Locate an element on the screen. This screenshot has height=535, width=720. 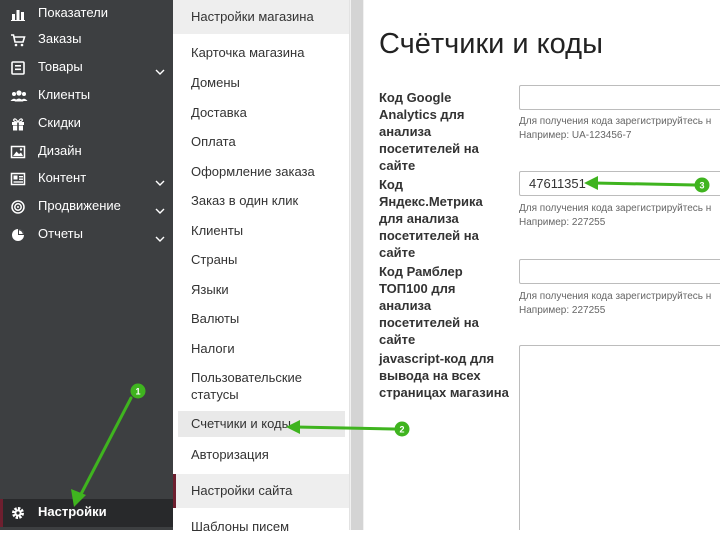
sidebar-item-promotion: Продвижение is located at coordinates (86, 207).